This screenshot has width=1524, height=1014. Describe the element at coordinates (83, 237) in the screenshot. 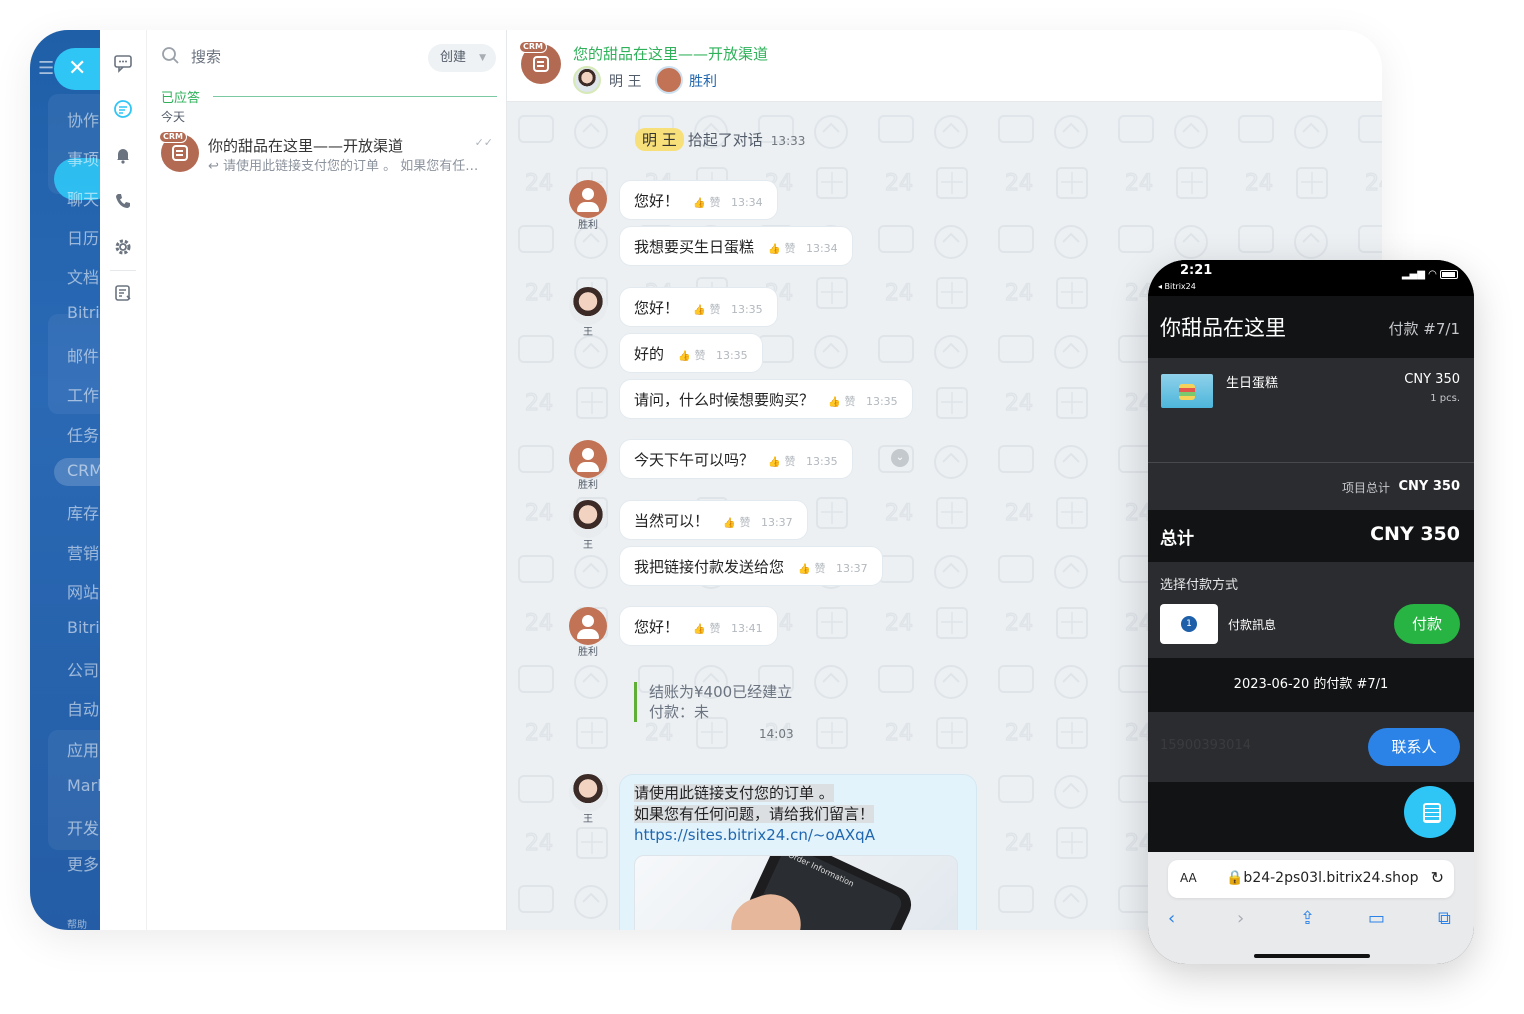

I see `nav-item: 日历` at that location.